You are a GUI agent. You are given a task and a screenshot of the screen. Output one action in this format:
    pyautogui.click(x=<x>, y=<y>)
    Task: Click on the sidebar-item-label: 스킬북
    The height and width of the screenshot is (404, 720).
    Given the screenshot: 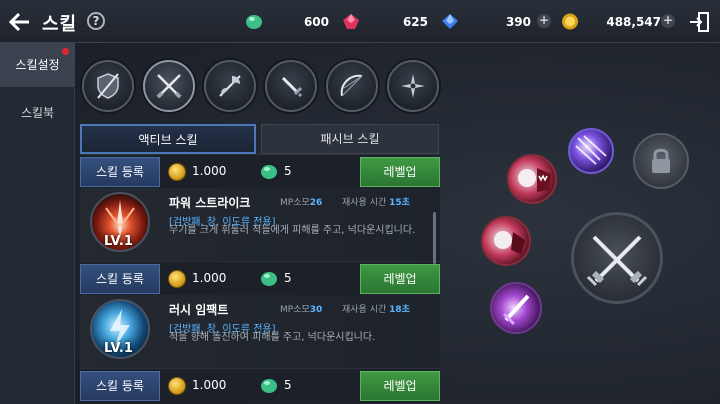 What is the action you would take?
    pyautogui.click(x=37, y=113)
    